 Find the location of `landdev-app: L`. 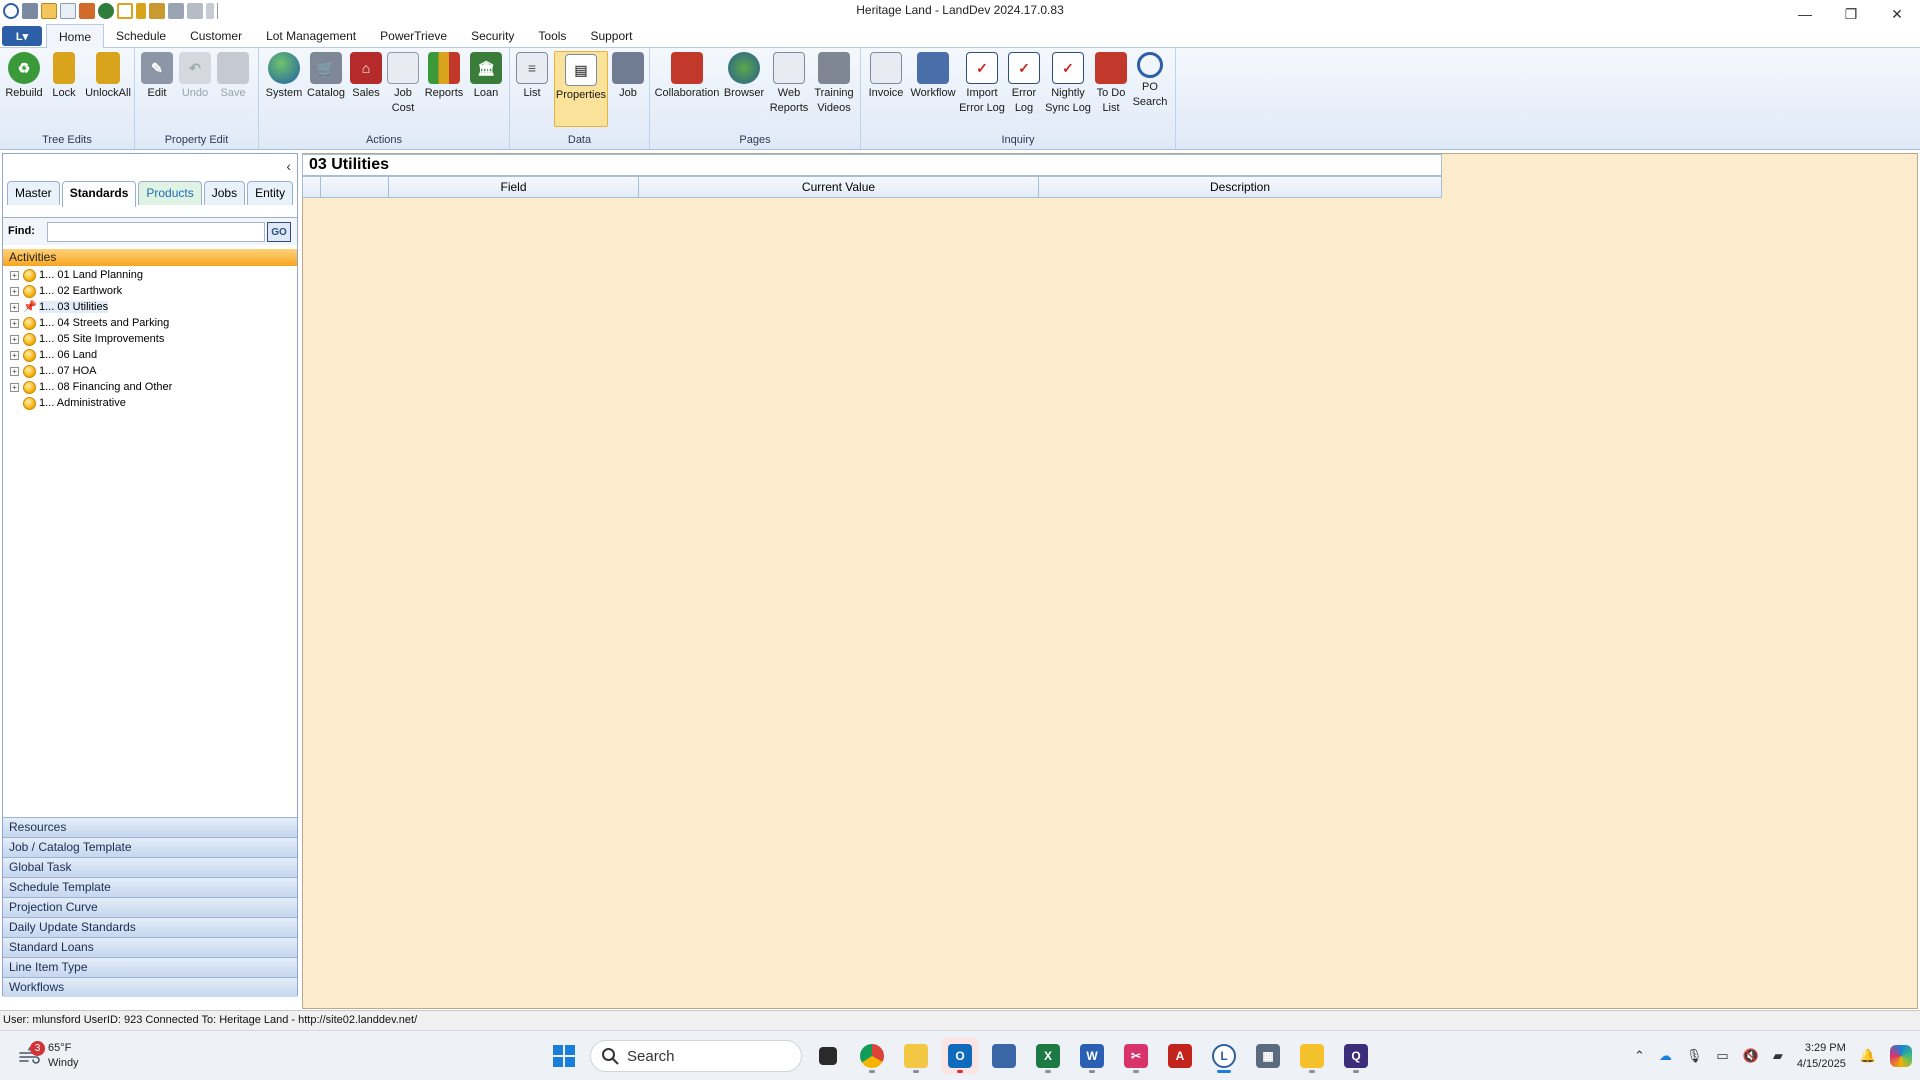

landdev-app: L is located at coordinates (1224, 1056).